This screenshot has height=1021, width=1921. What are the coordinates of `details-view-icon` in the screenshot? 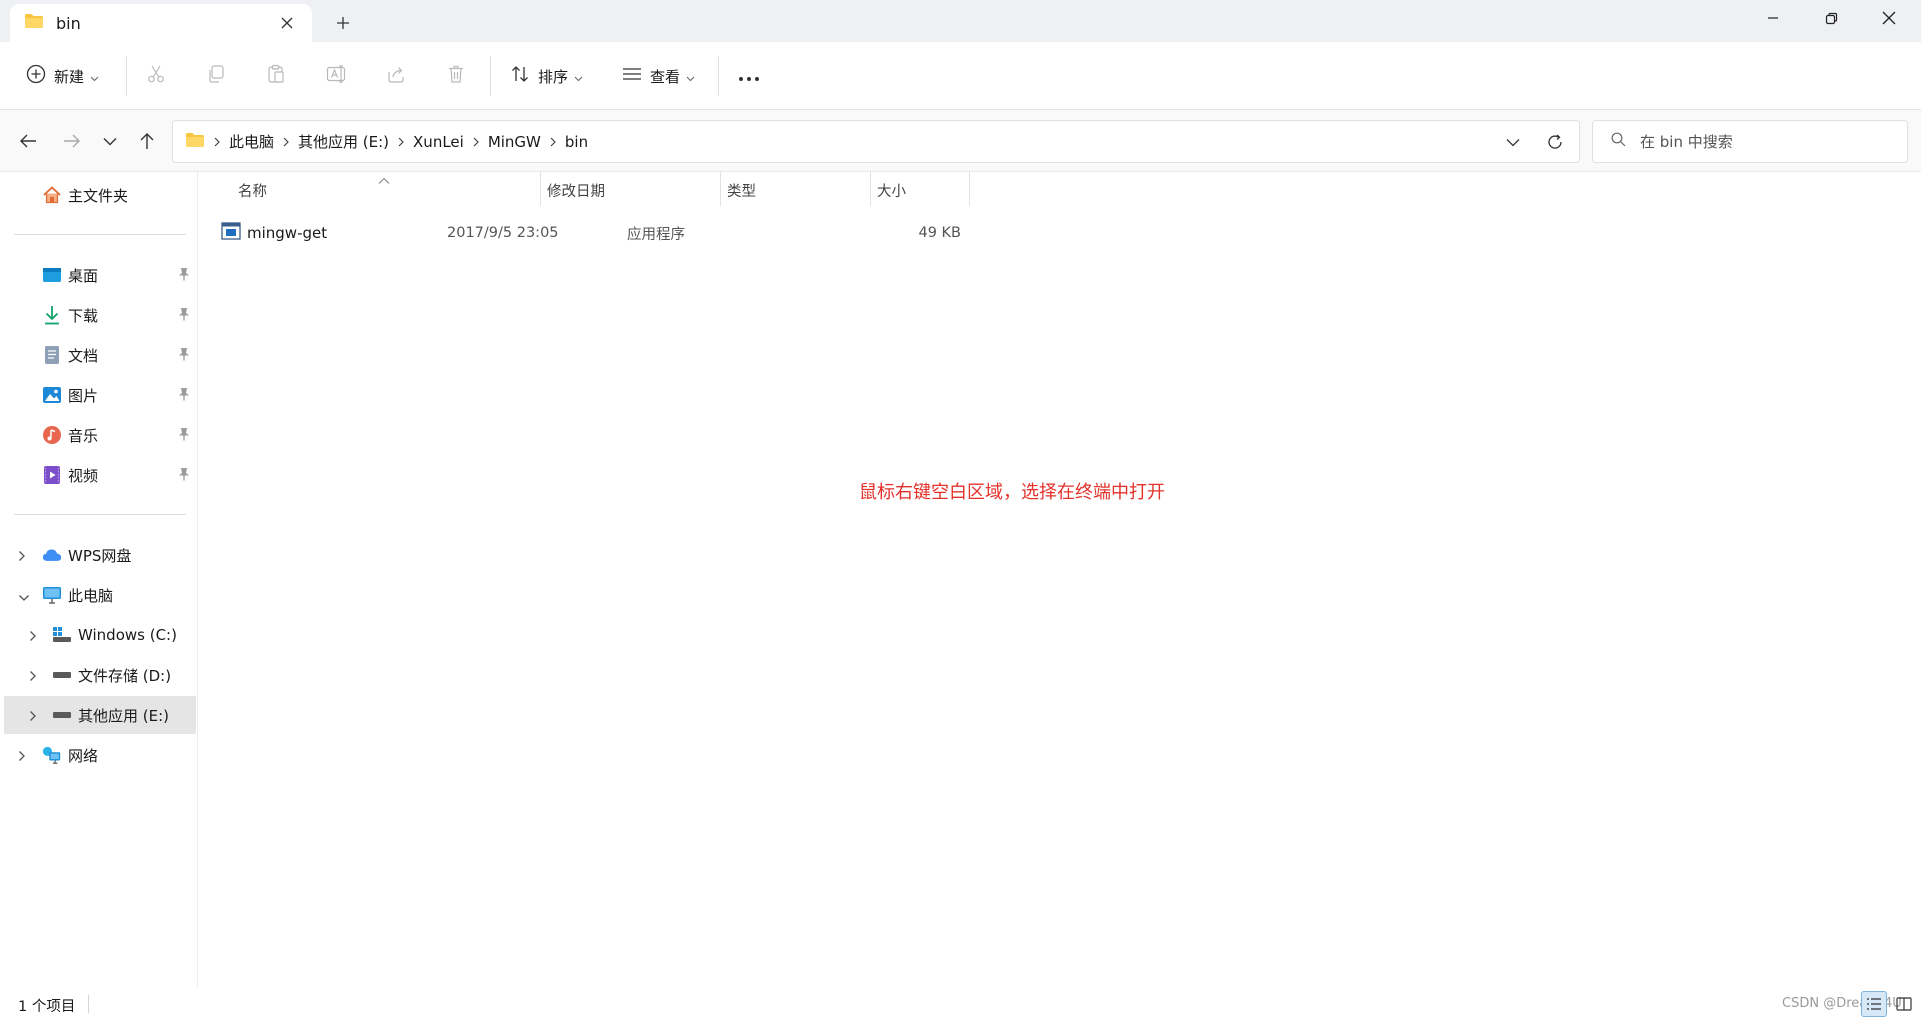 It's located at (1874, 1004).